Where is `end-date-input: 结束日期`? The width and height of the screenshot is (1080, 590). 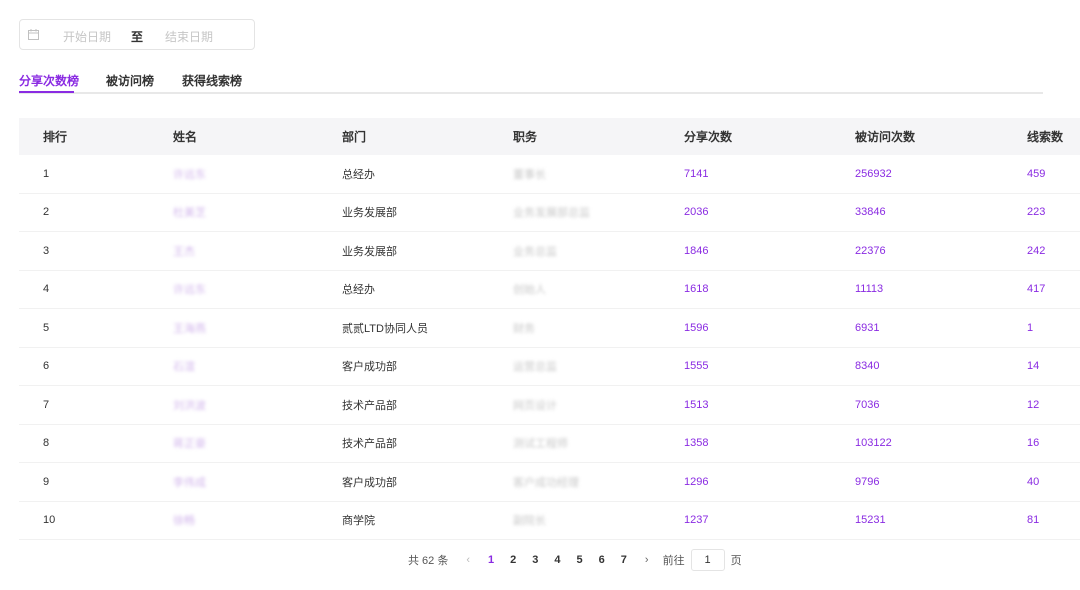
end-date-input: 结束日期 is located at coordinates (189, 36).